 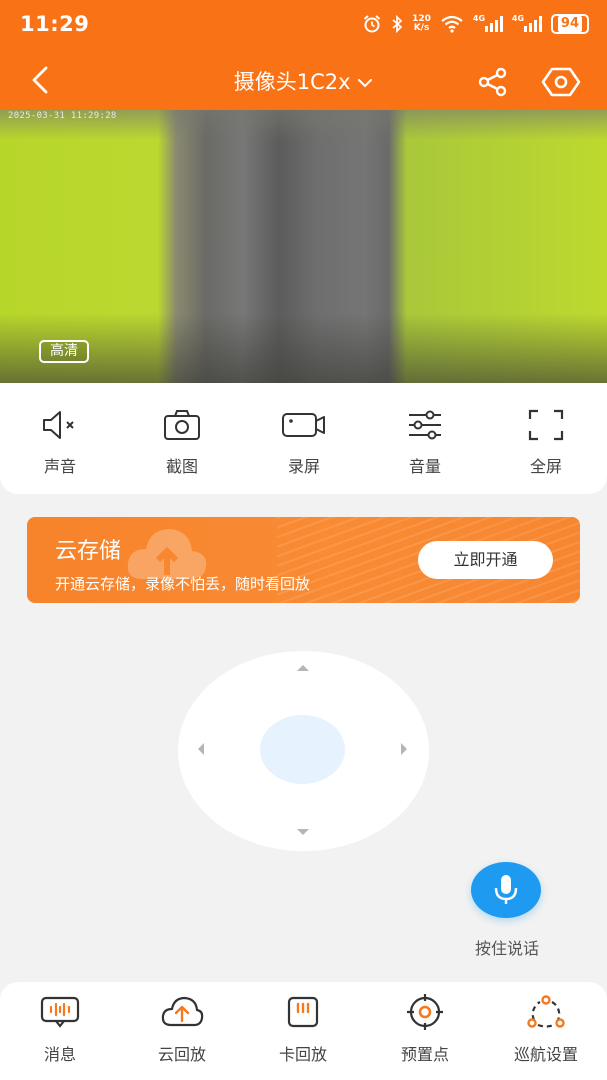 What do you see at coordinates (545, 466) in the screenshot?
I see `fullscreen-label: 全屏` at bounding box center [545, 466].